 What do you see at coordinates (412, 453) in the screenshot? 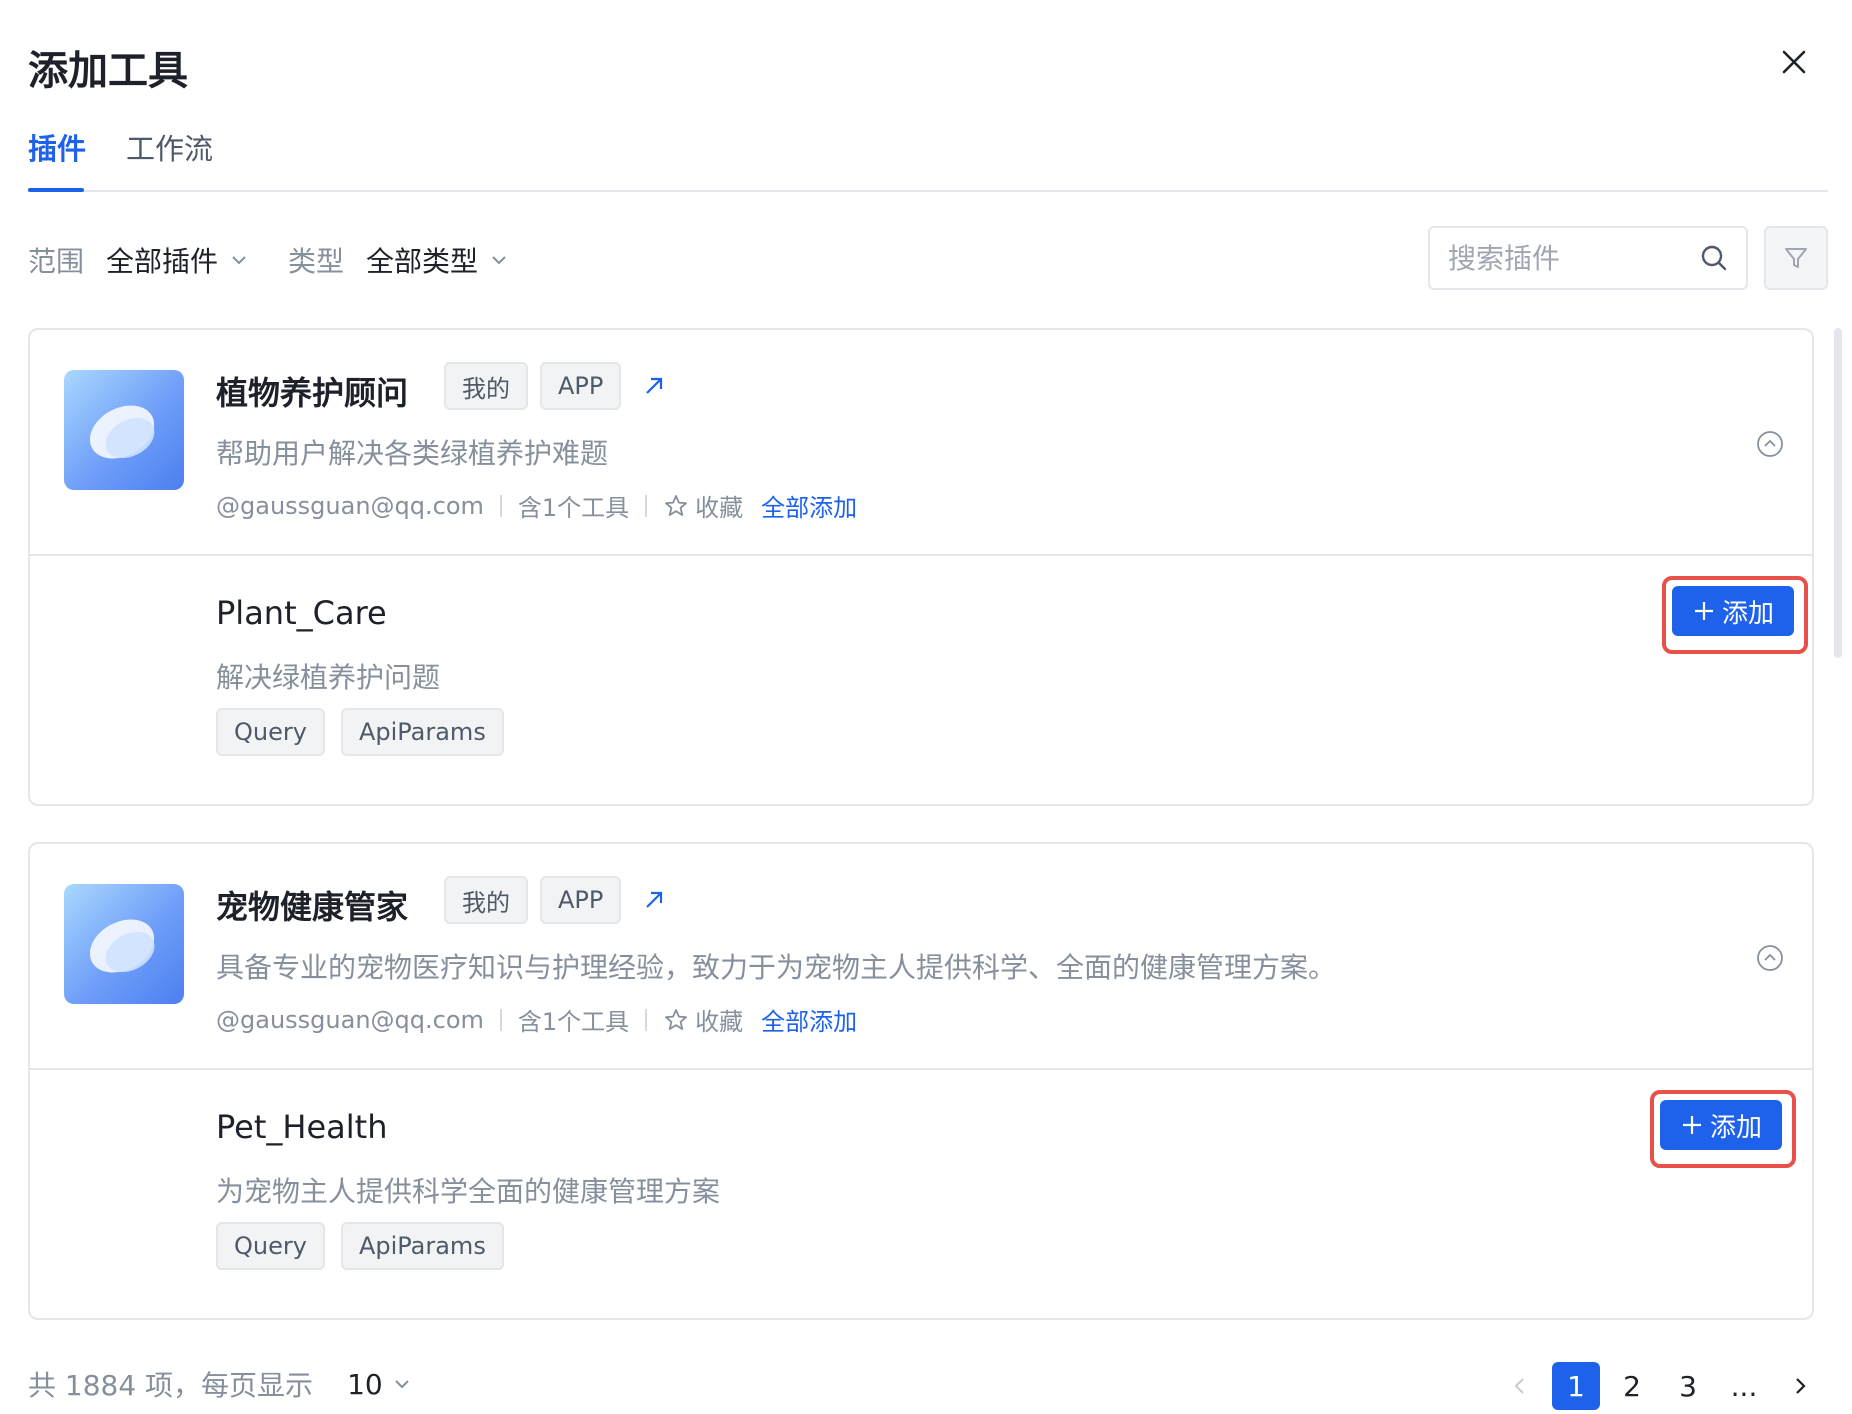
I see `plugin-description: 帮助用户解决各类绿植养护难题` at bounding box center [412, 453].